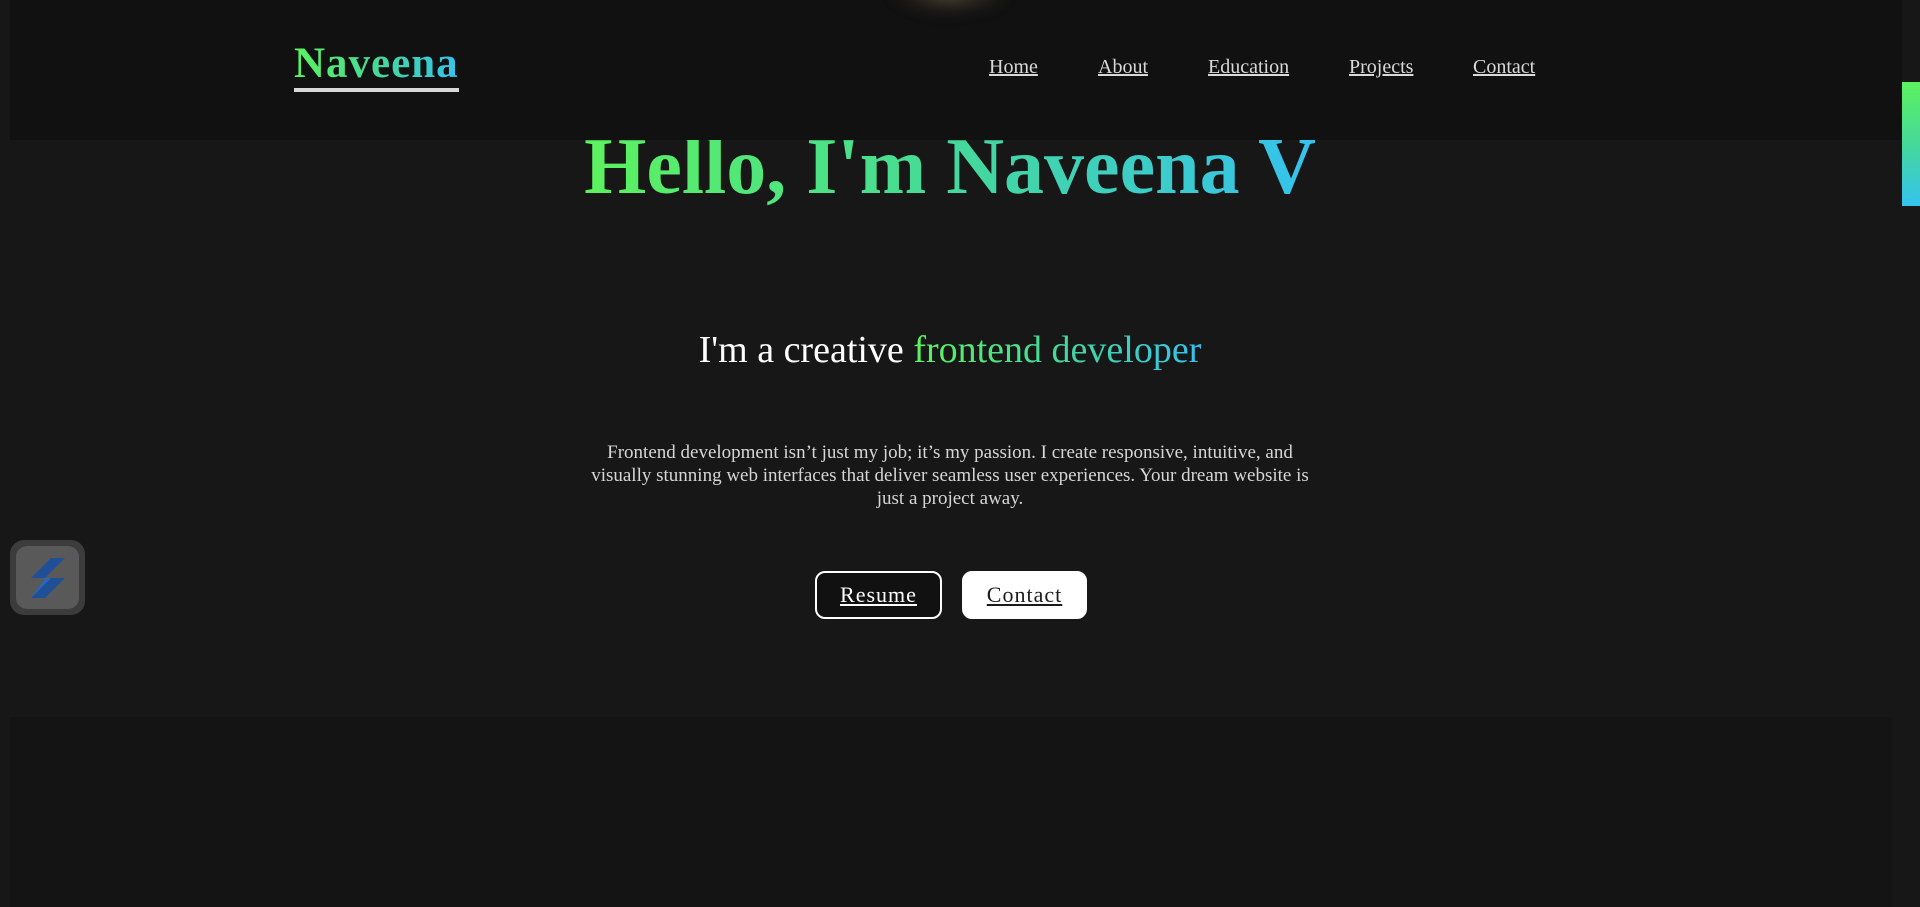  I want to click on hero-subtitle: I'm a creative frontend developer, so click(950, 350).